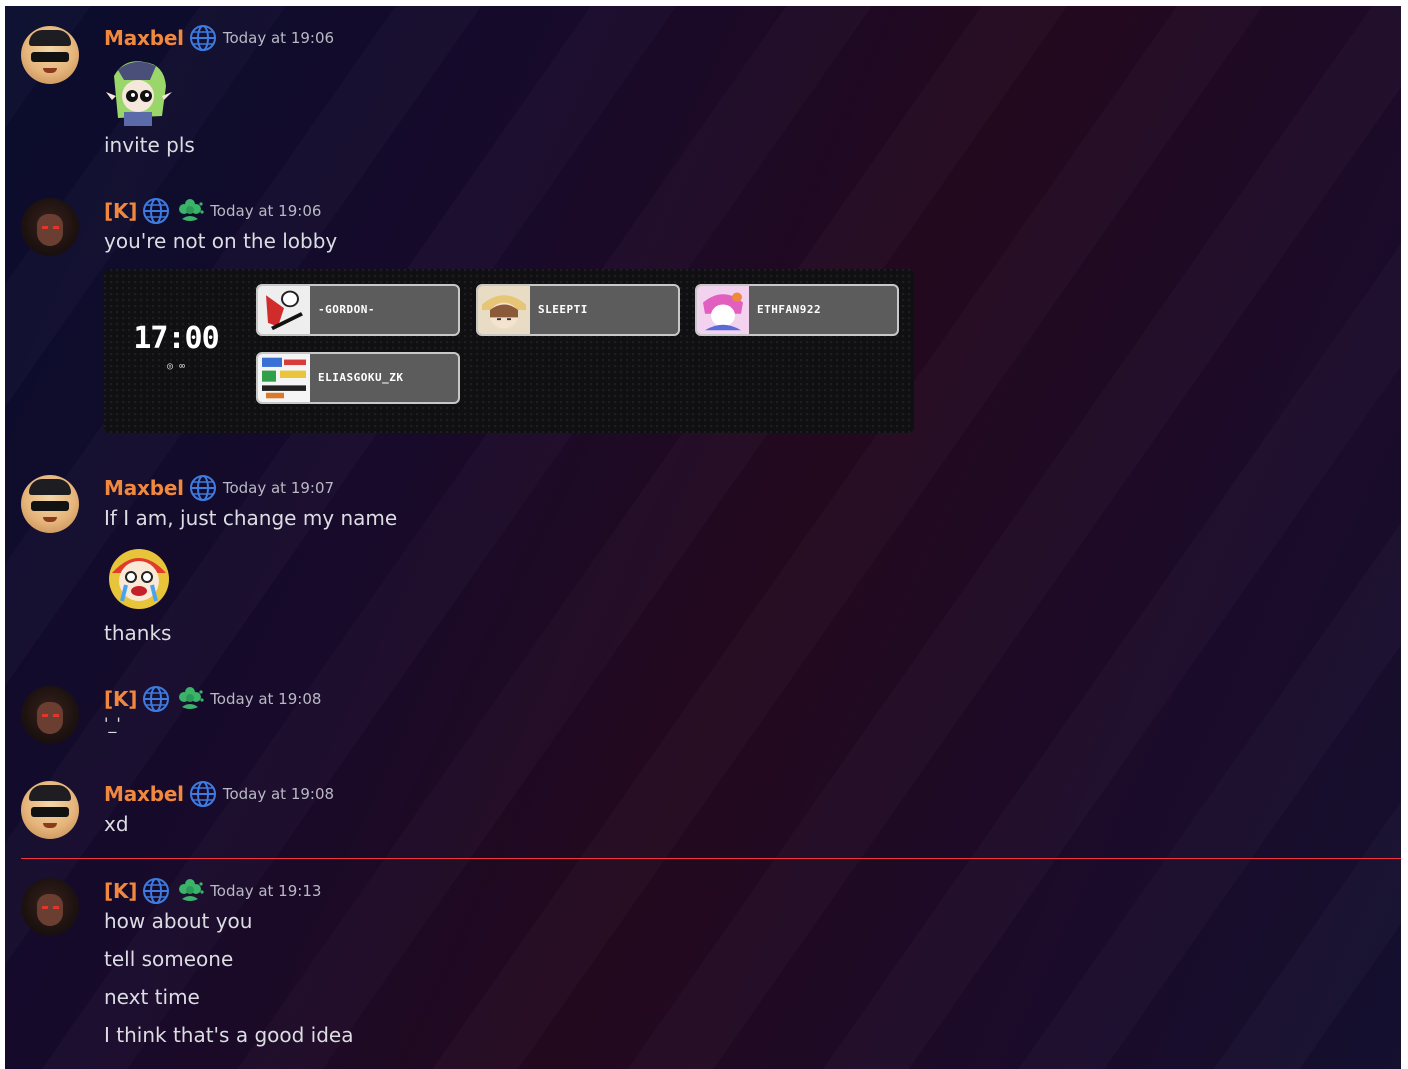  I want to click on lobby-player-card: ELIASGOKU_ZK, so click(358, 378).